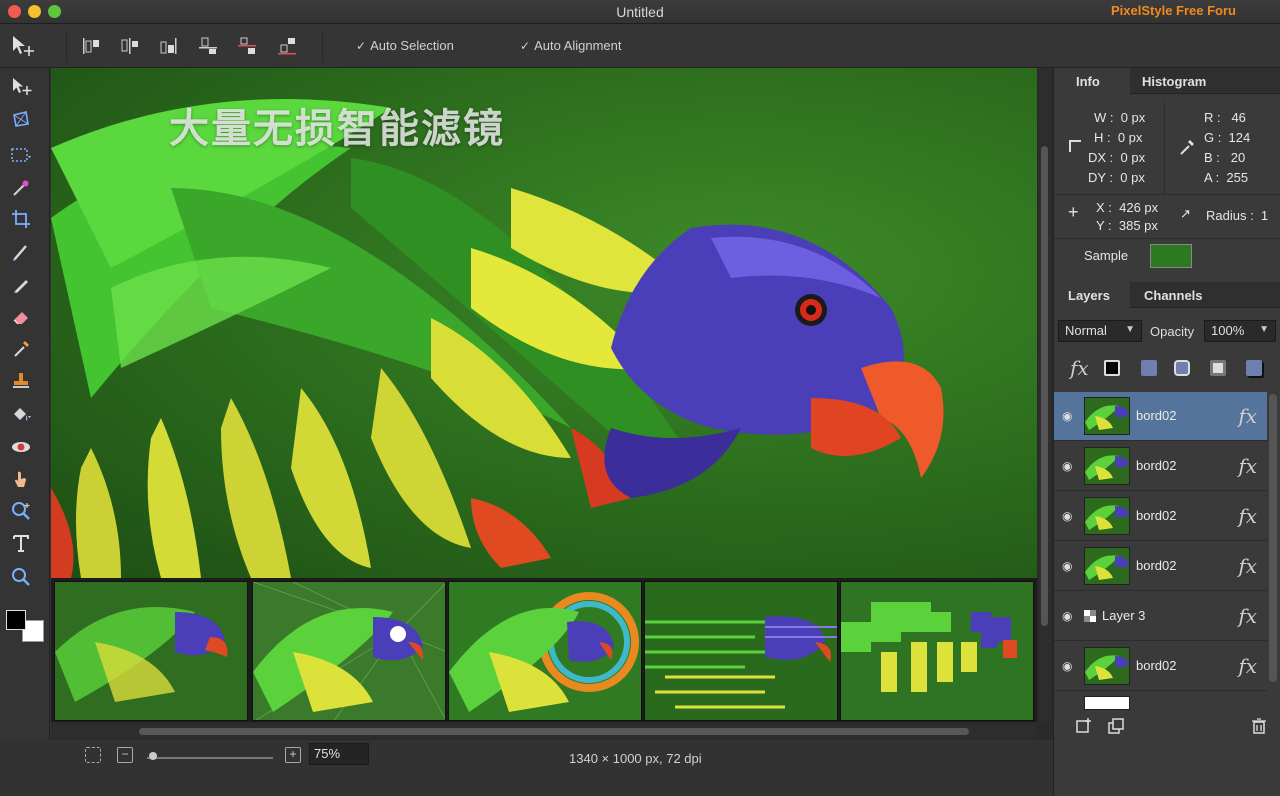  Describe the element at coordinates (1149, 368) in the screenshot. I see `fill-style-icon` at that location.